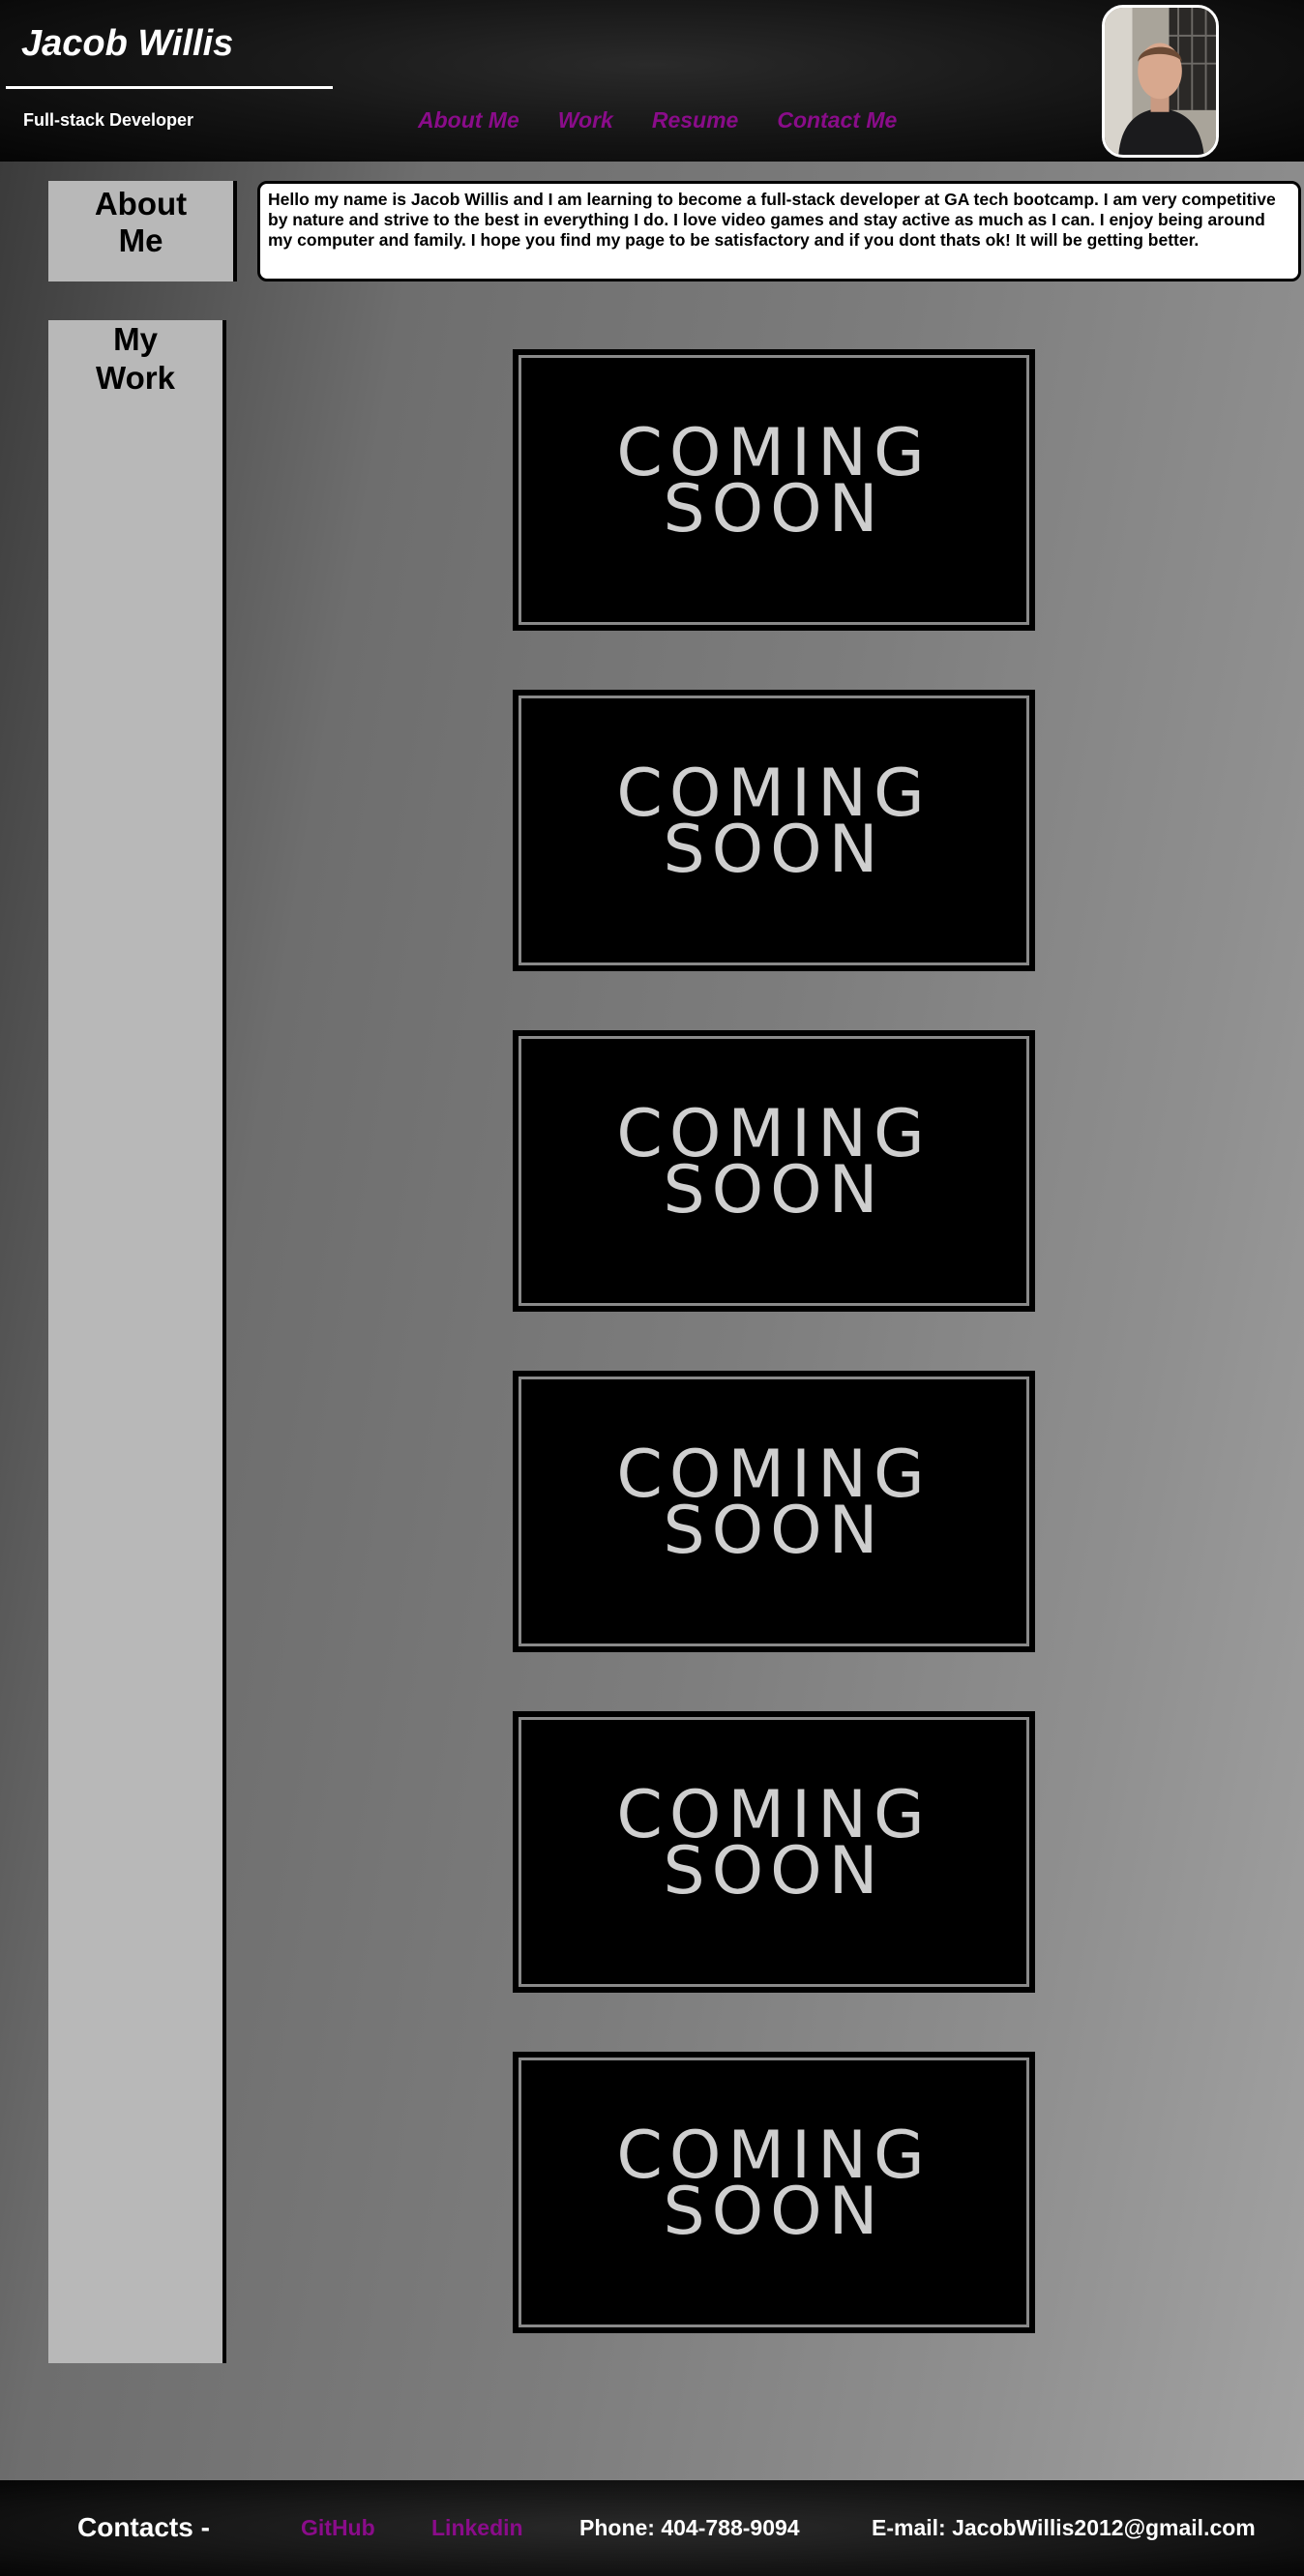  Describe the element at coordinates (108, 120) in the screenshot. I see `site-subtitle: Full-stack Developer` at that location.